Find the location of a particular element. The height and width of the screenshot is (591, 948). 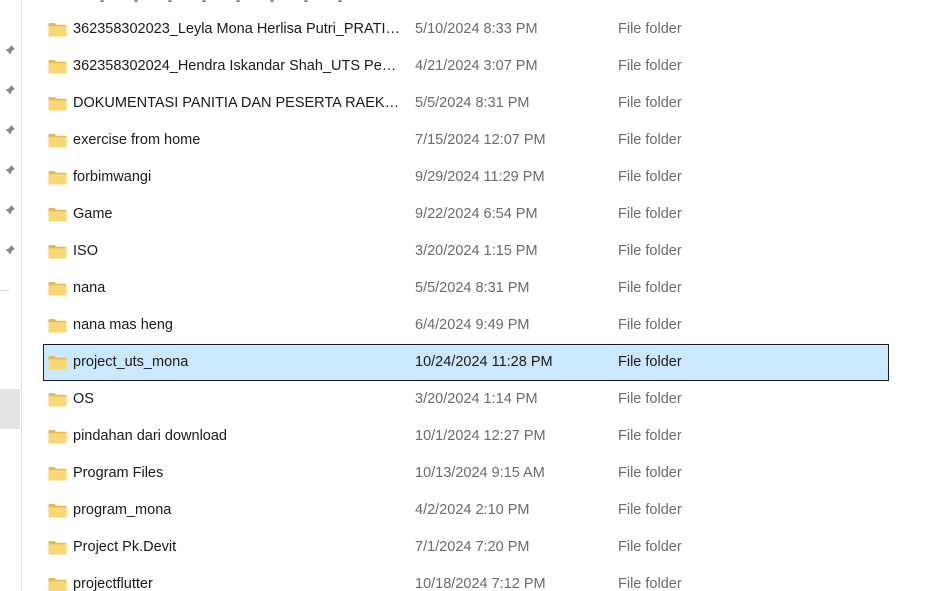

file-name: Program Files is located at coordinates (118, 473).